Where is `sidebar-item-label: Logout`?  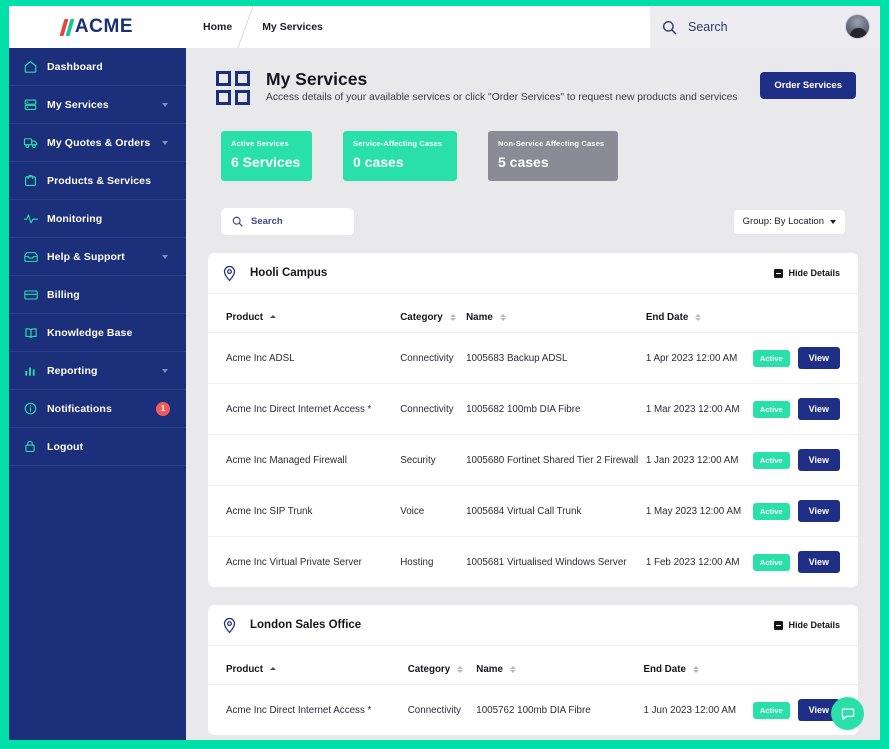
sidebar-item-label: Logout is located at coordinates (65, 446).